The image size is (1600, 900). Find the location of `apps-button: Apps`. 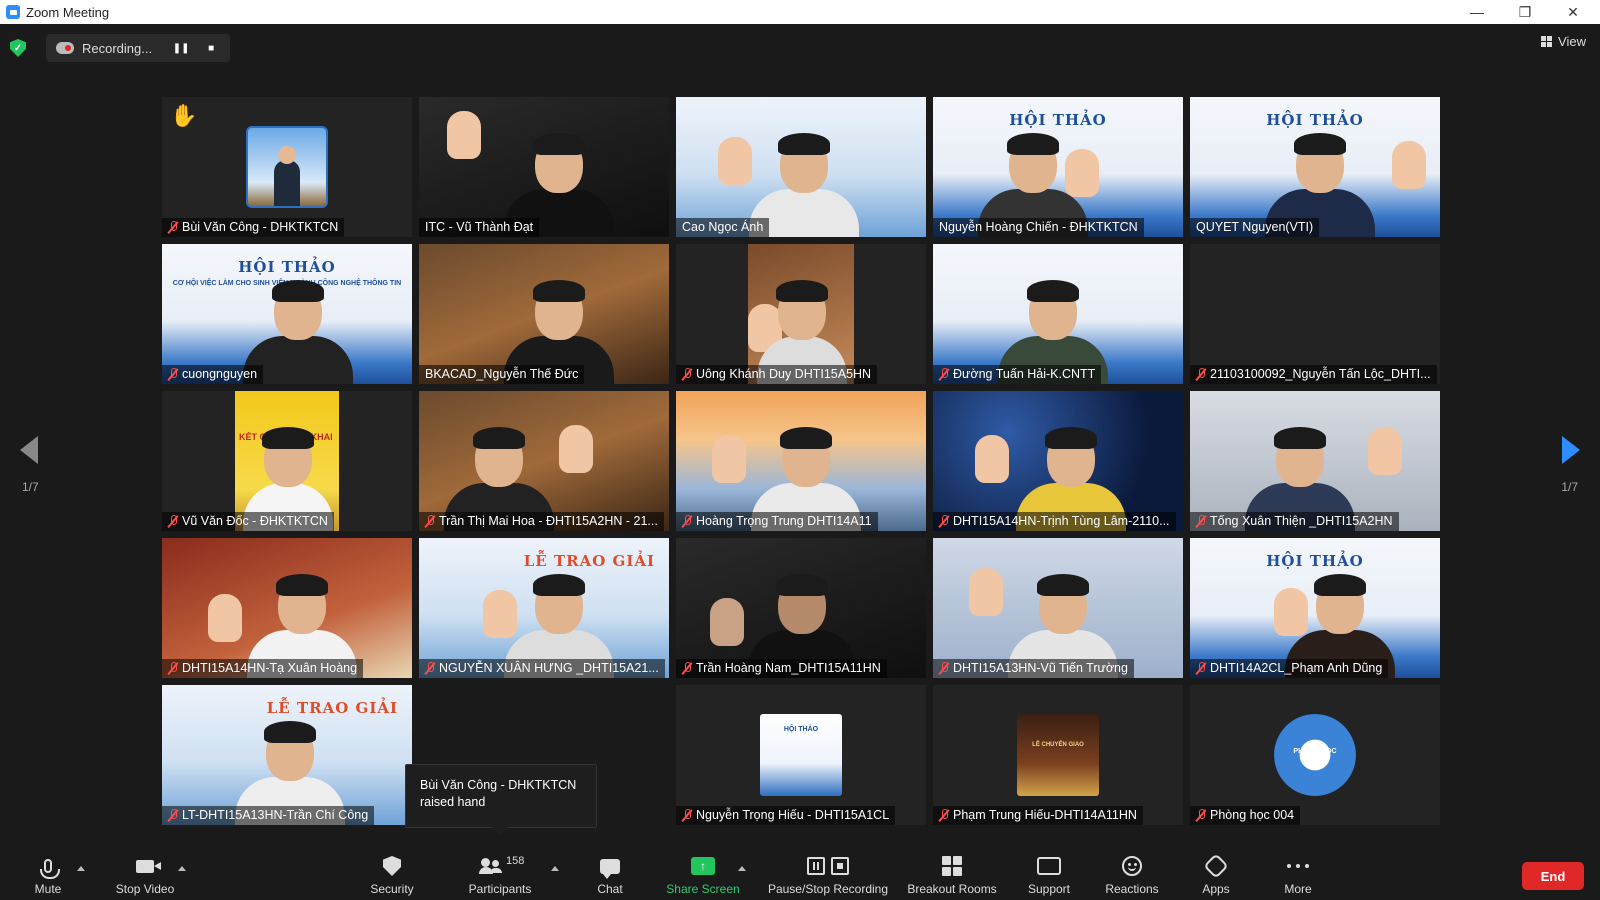

apps-button: Apps is located at coordinates (1216, 876).